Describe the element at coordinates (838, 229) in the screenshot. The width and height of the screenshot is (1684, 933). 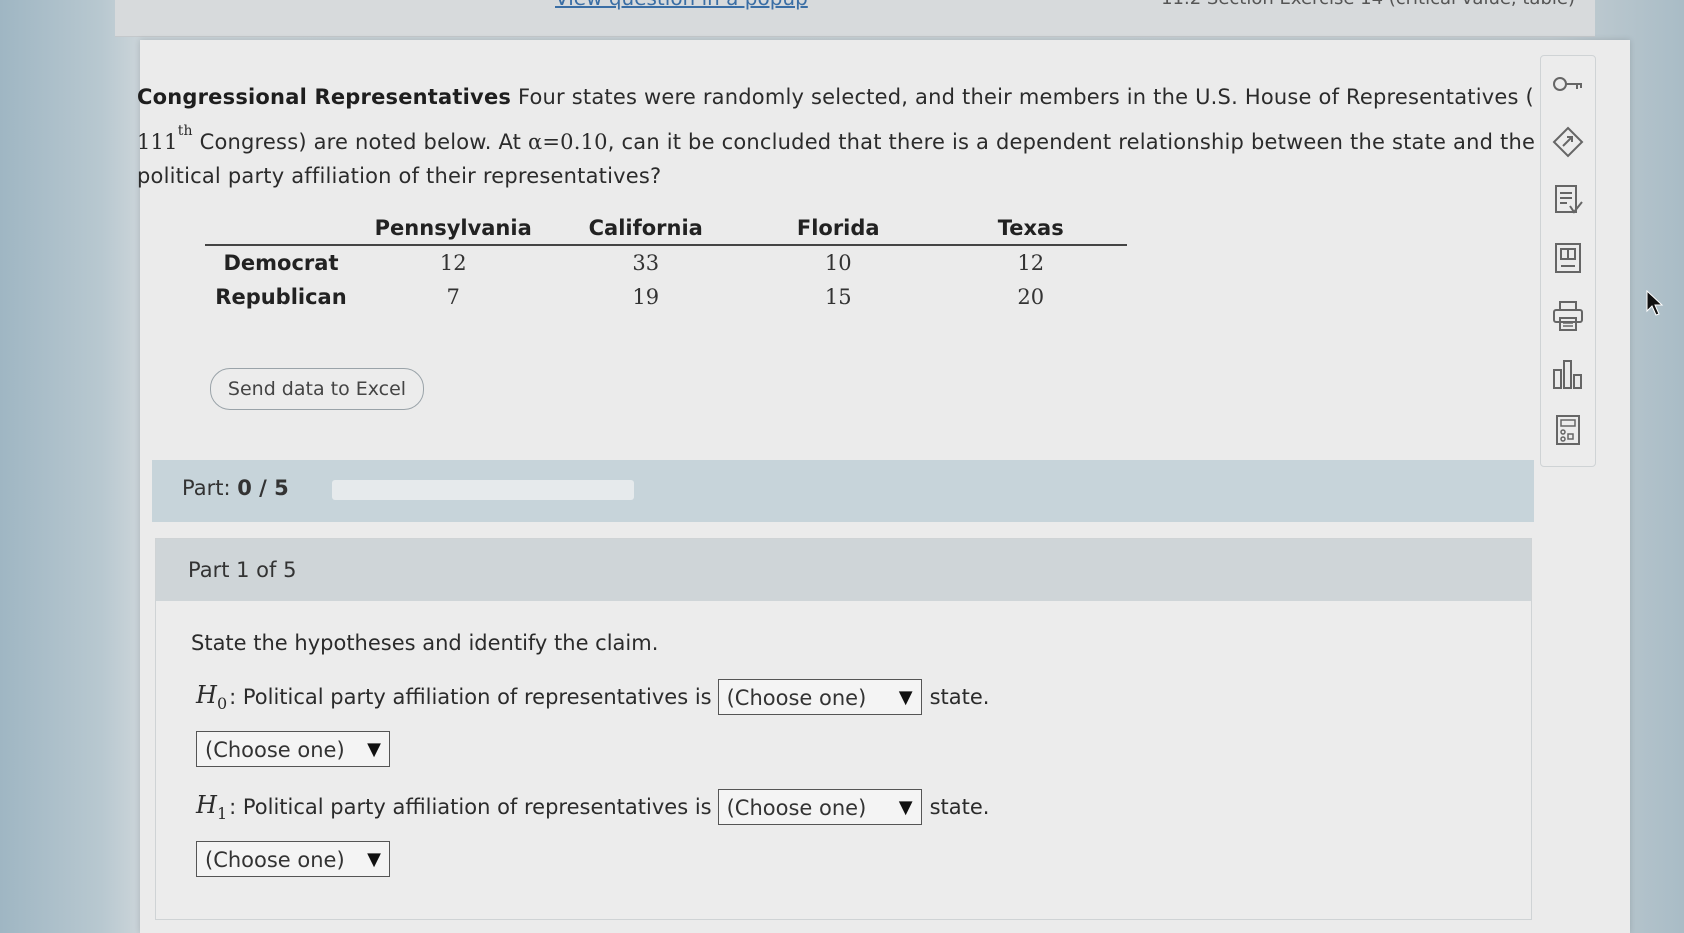
I see `column-header: Florida` at that location.